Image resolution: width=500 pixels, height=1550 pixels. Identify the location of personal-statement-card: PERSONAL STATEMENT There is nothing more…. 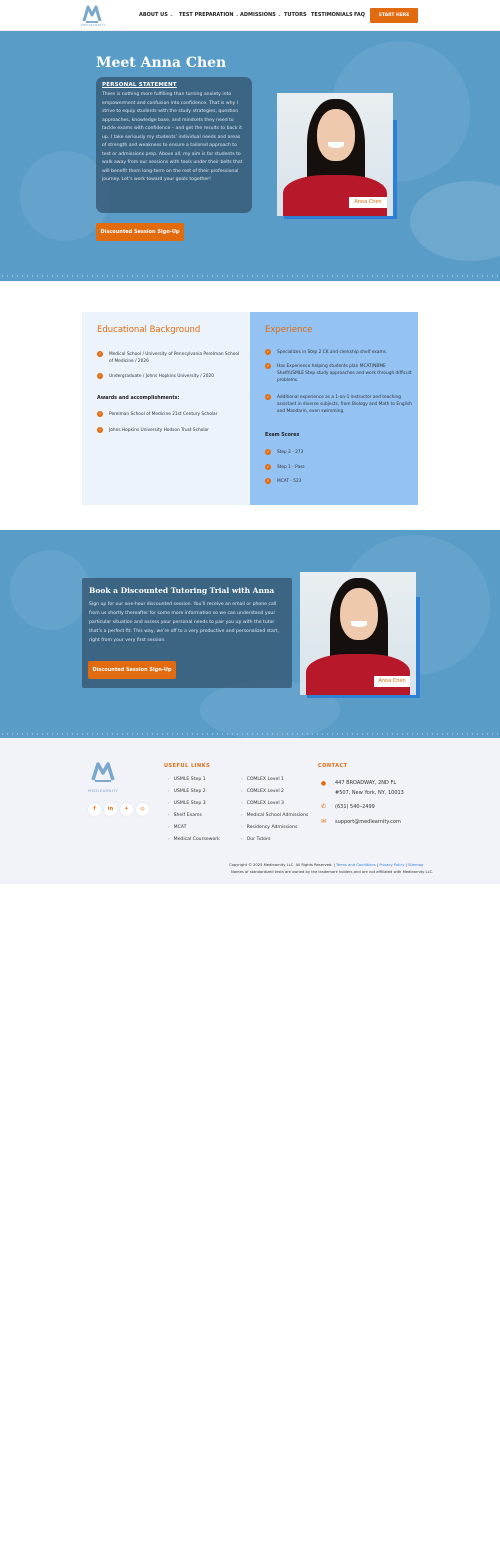
(174, 145).